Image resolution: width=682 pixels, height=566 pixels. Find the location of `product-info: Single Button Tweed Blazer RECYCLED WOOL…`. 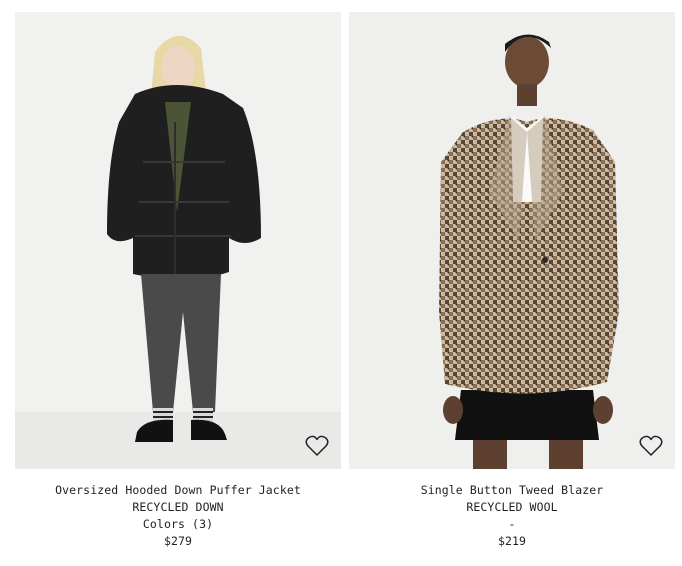

product-info: Single Button Tweed Blazer RECYCLED WOOL… is located at coordinates (512, 509).